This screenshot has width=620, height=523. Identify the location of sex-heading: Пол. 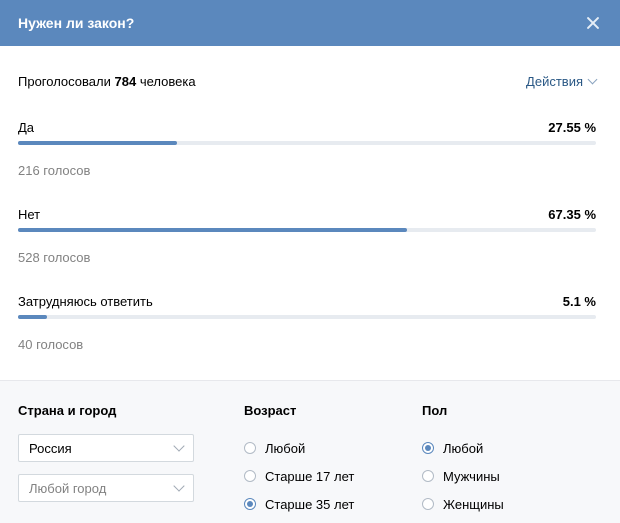
(435, 410).